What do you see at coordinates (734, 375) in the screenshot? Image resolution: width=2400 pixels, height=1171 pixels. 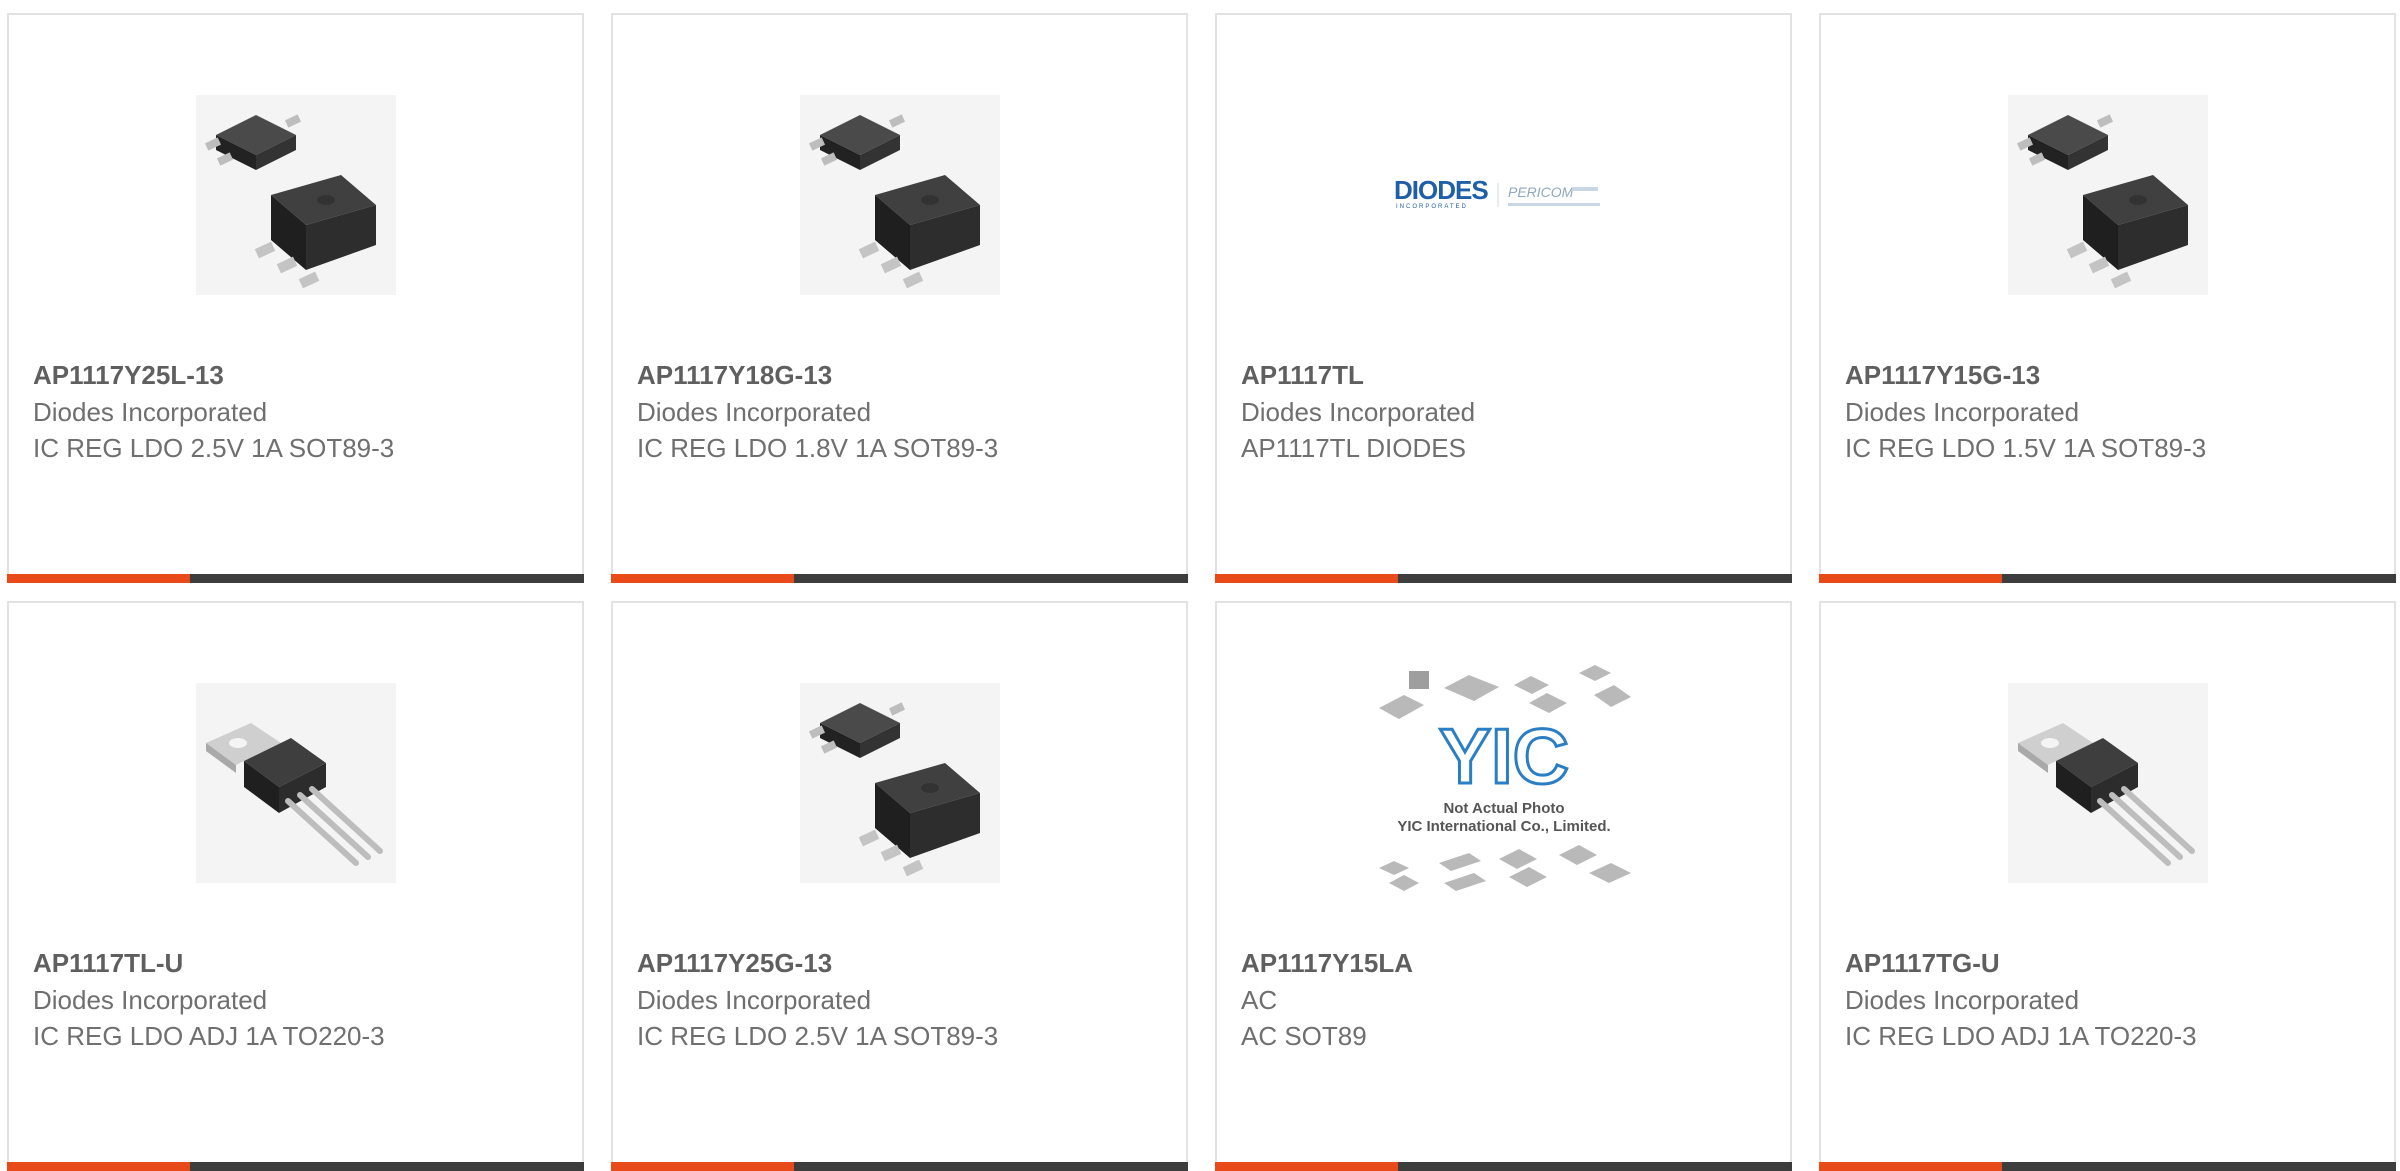 I see `part-number-link: AP1117Y18G-13` at bounding box center [734, 375].